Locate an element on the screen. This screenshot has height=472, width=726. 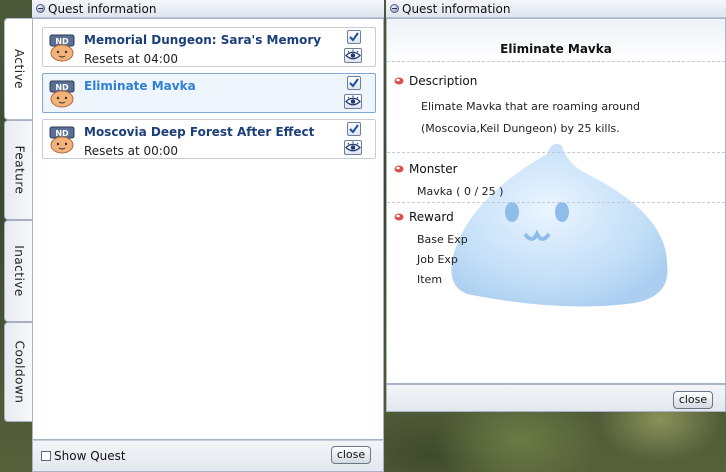
tab-cooldown-label: Cooldown is located at coordinates (19, 372).